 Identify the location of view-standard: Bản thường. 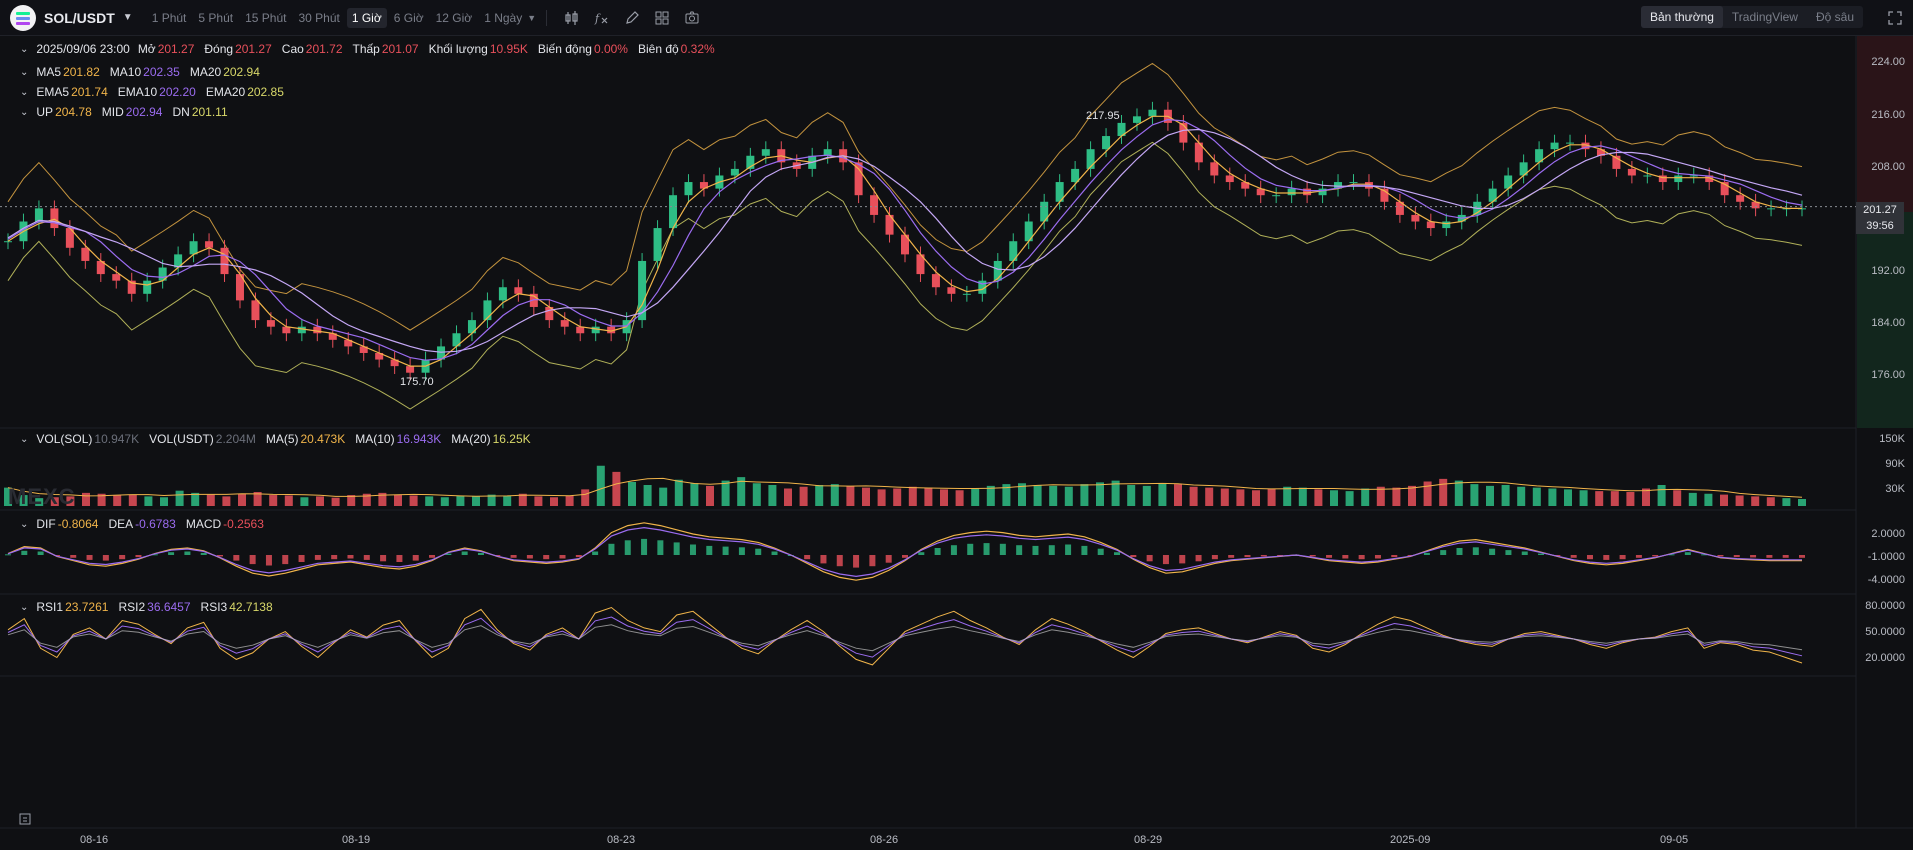
(1681, 17).